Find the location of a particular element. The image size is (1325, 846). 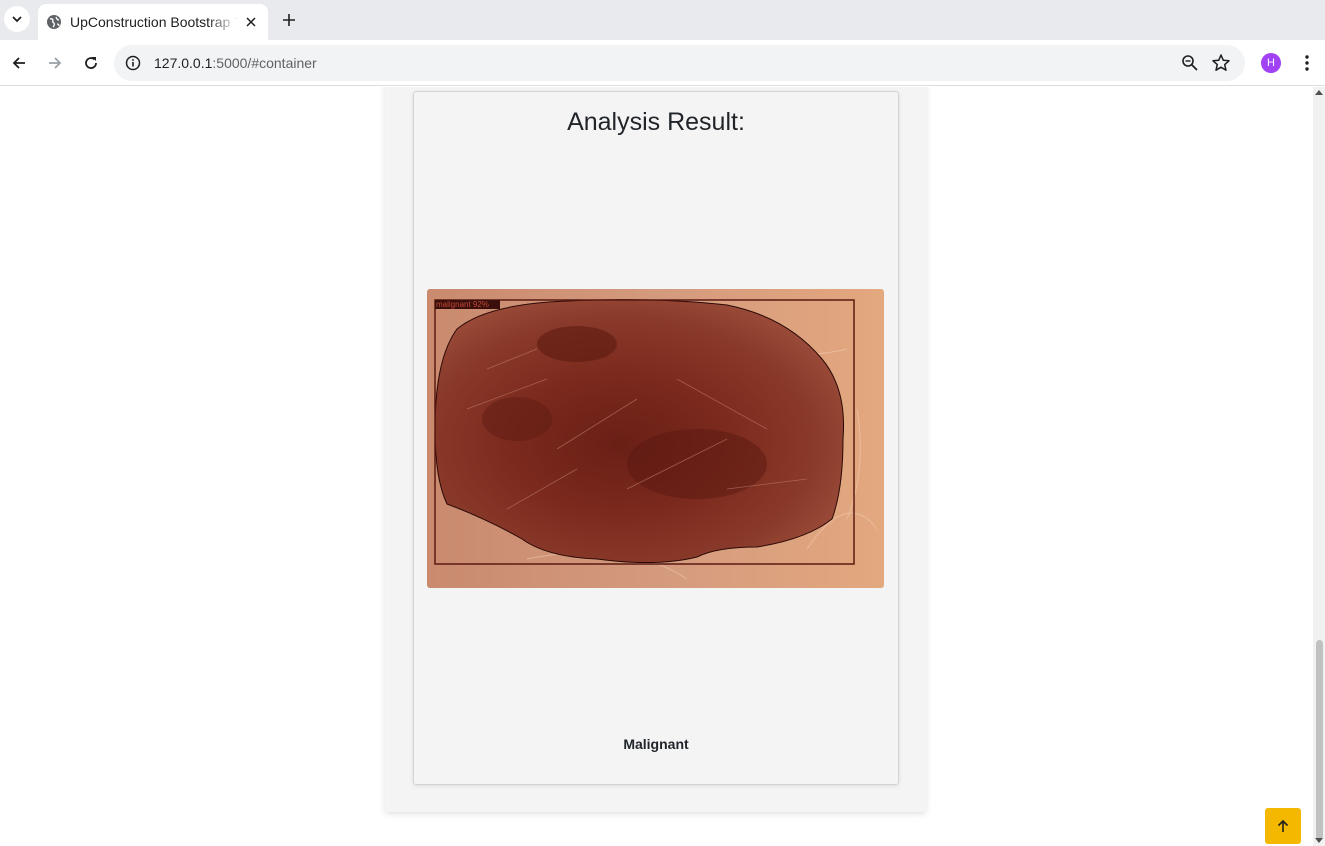

arrow-up-icon is located at coordinates (1283, 825).